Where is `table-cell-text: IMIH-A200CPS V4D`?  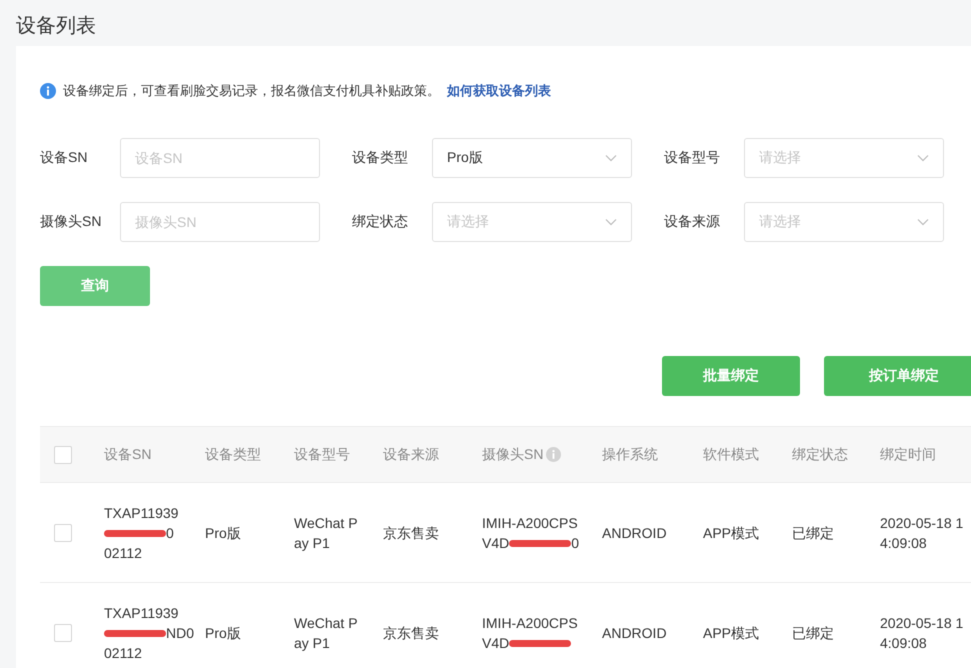 table-cell-text: IMIH-A200CPS V4D is located at coordinates (530, 633).